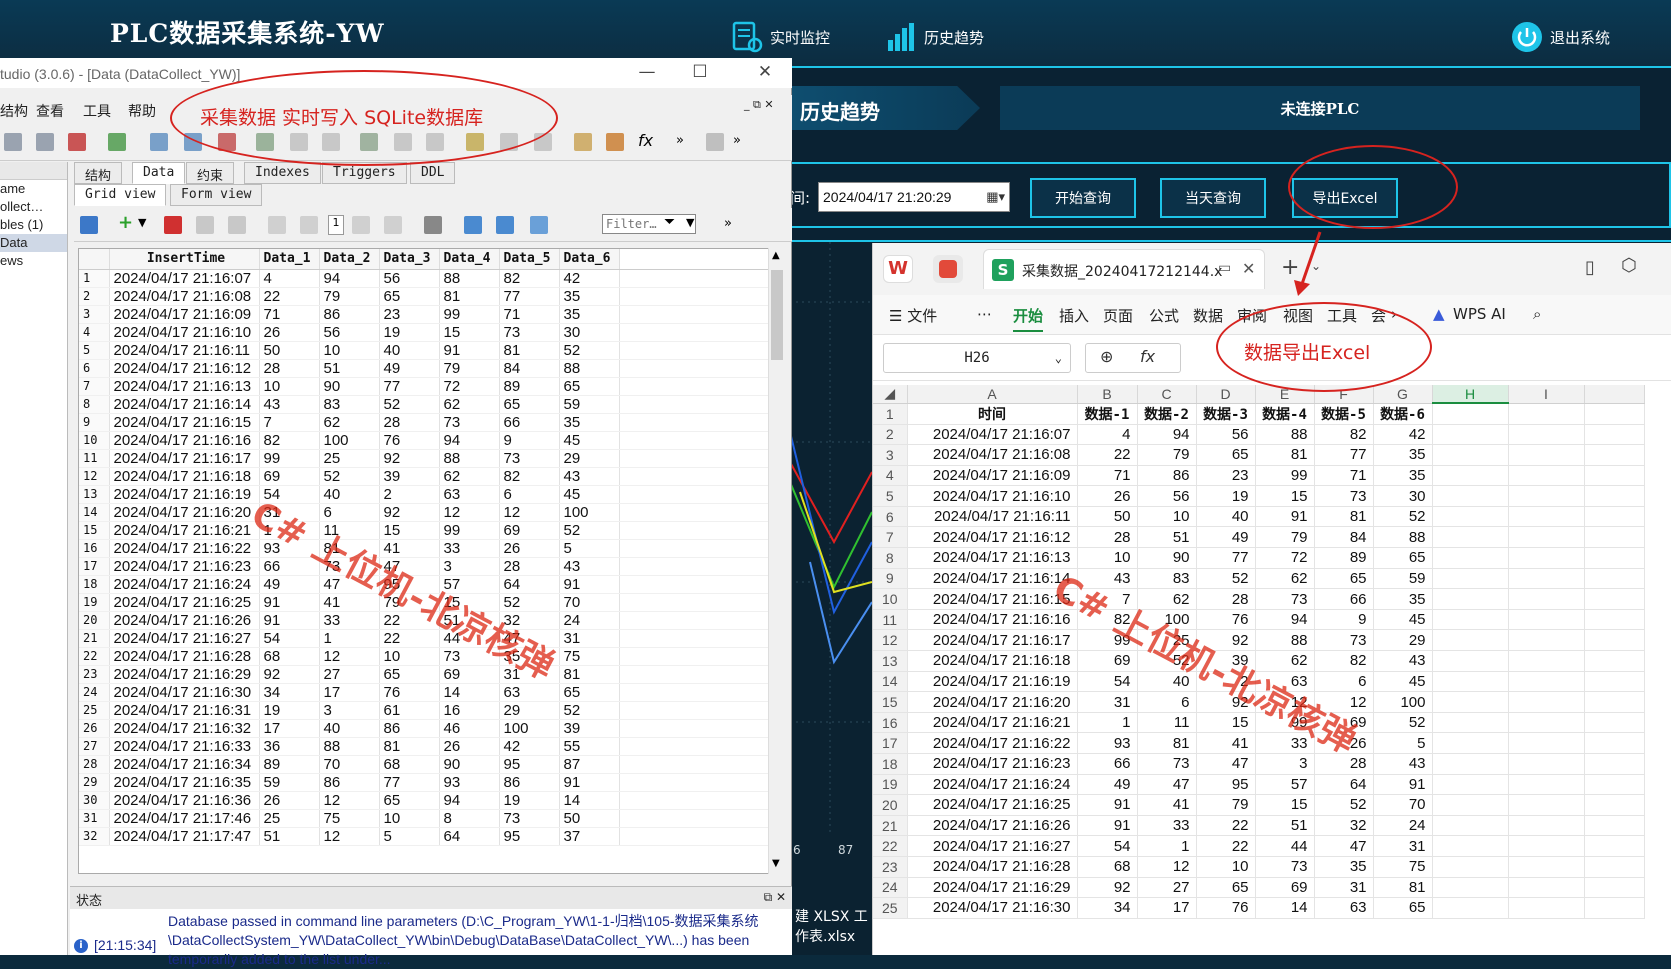 Image resolution: width=1671 pixels, height=969 pixels. What do you see at coordinates (690, 222) in the screenshot?
I see `filter-dropdown-icon: ▼` at bounding box center [690, 222].